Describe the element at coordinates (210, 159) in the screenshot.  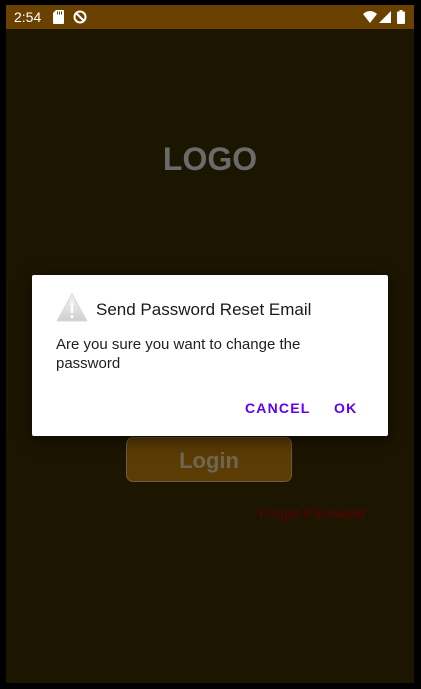
I see `app-logo: LOGO` at that location.